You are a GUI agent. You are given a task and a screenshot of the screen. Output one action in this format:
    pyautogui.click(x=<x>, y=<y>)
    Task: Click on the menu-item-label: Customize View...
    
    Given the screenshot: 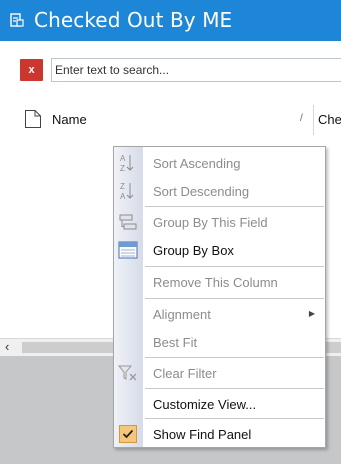 What is the action you would take?
    pyautogui.click(x=205, y=404)
    